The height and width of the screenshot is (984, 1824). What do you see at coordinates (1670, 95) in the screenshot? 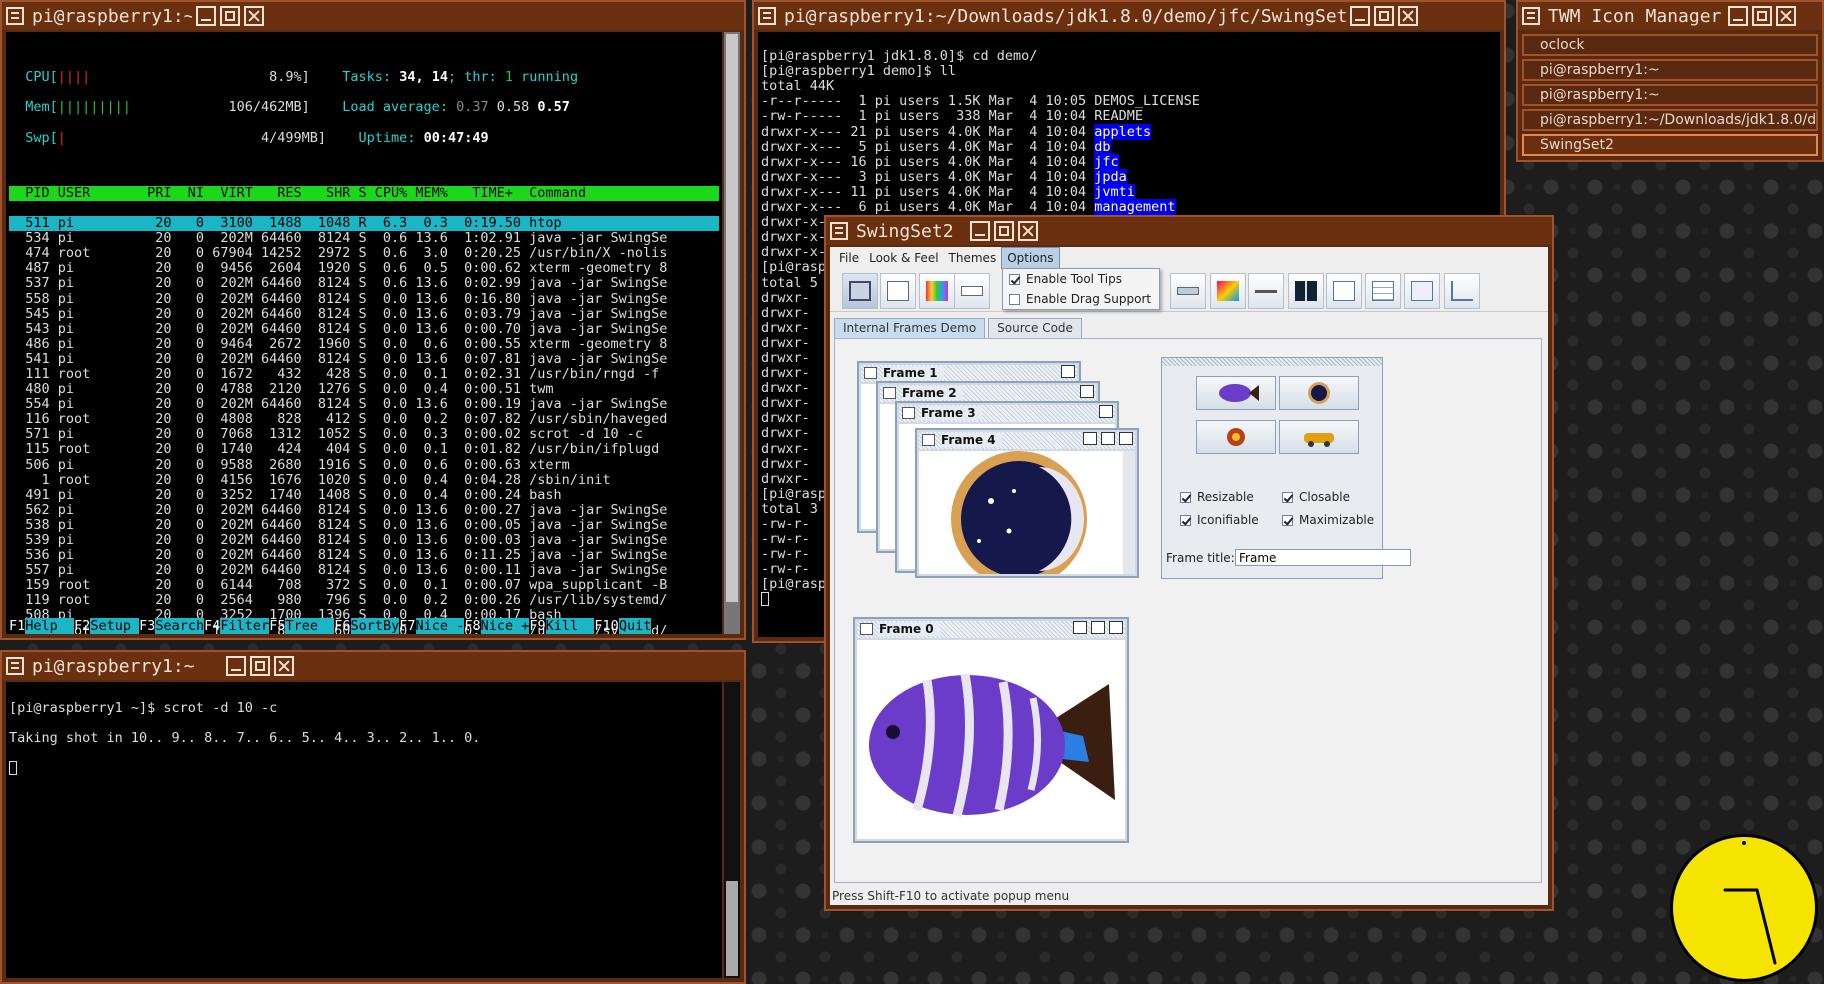
I see `icon-manager-item: pi@raspberry1:~` at bounding box center [1670, 95].